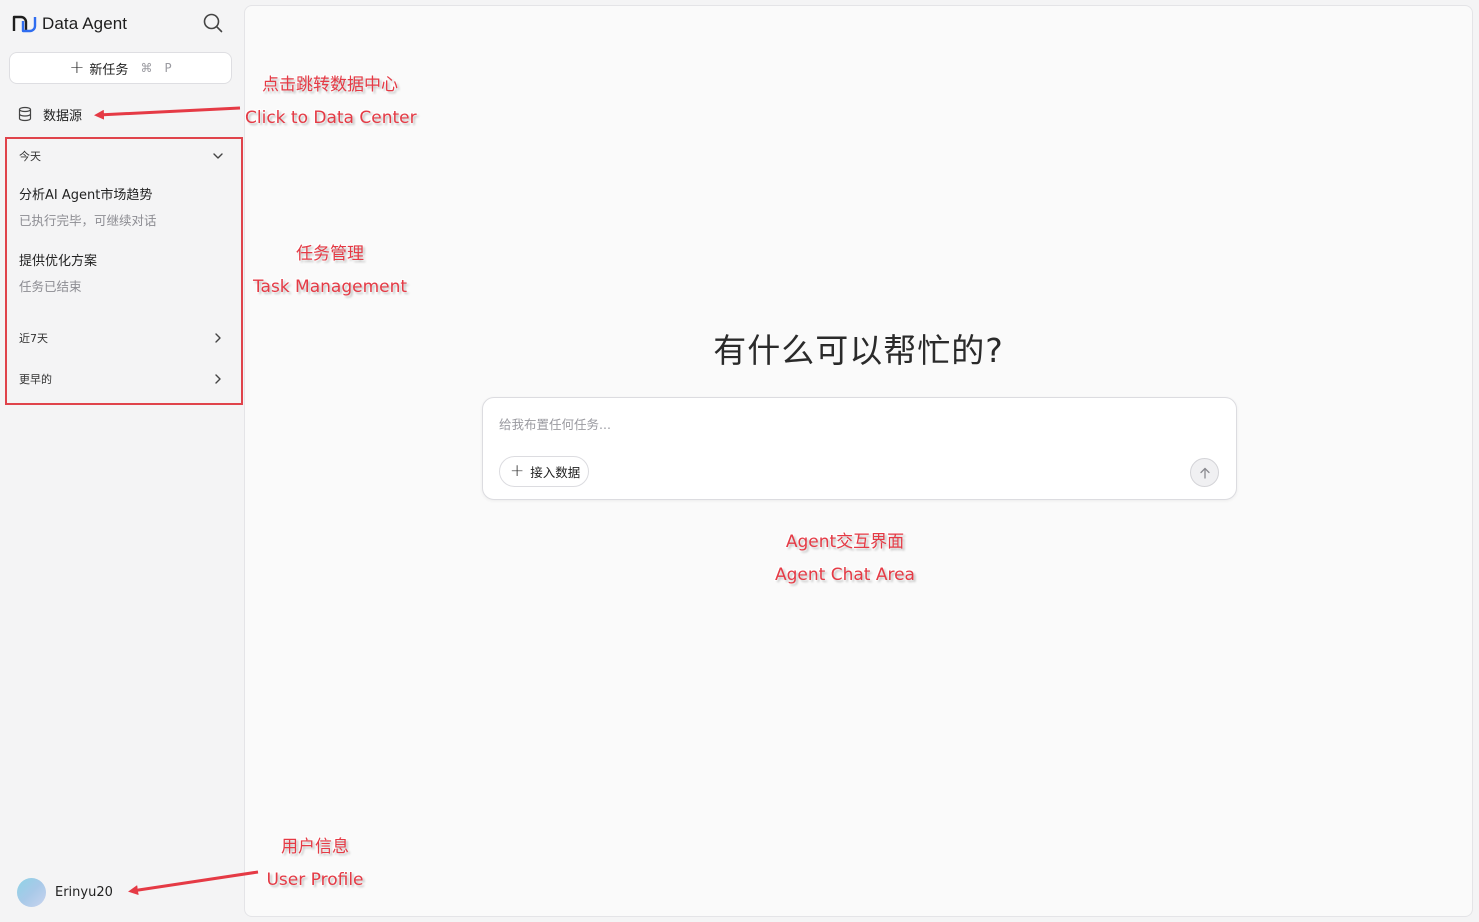 The image size is (1479, 922). Describe the element at coordinates (63, 116) in the screenshot. I see `datasource-label: 数据源` at that location.